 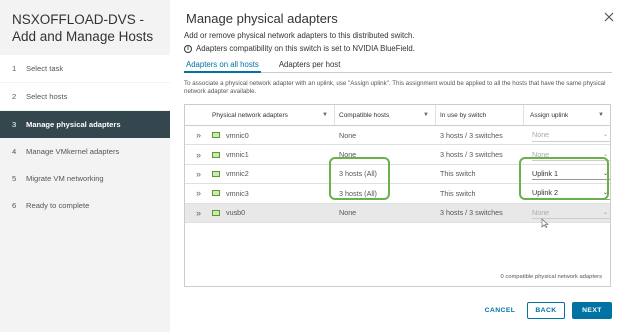 I want to click on column-header-label: Physical network adapters, so click(x=250, y=115).